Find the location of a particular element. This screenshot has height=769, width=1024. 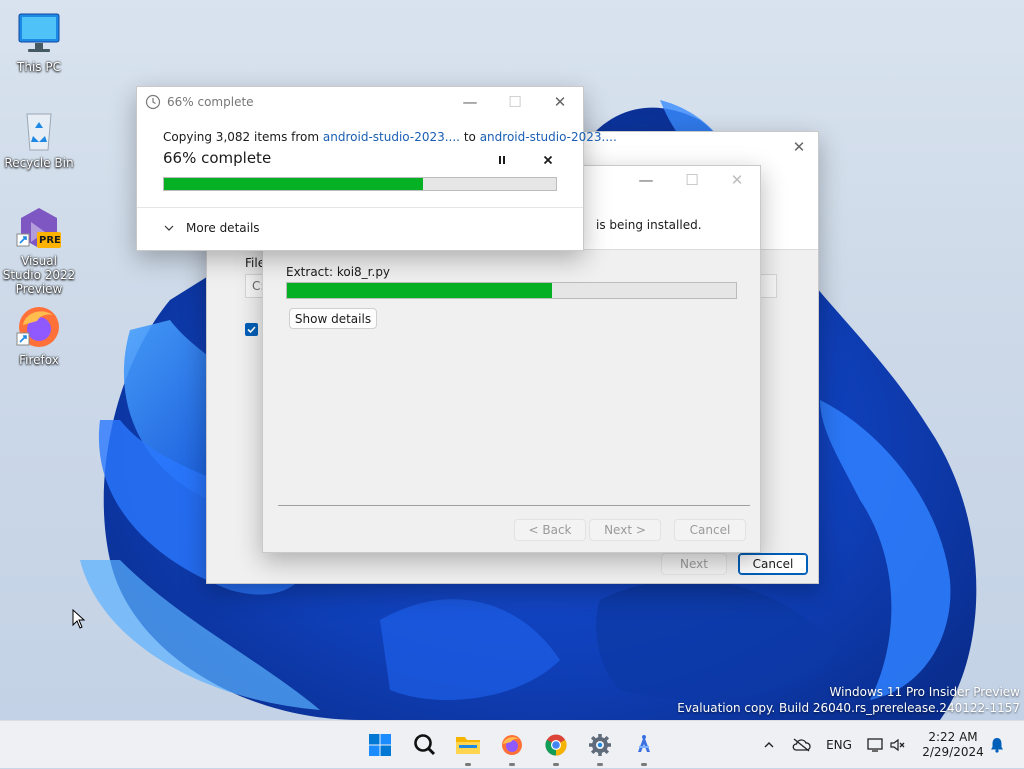

cancel-copy-button is located at coordinates (548, 160).